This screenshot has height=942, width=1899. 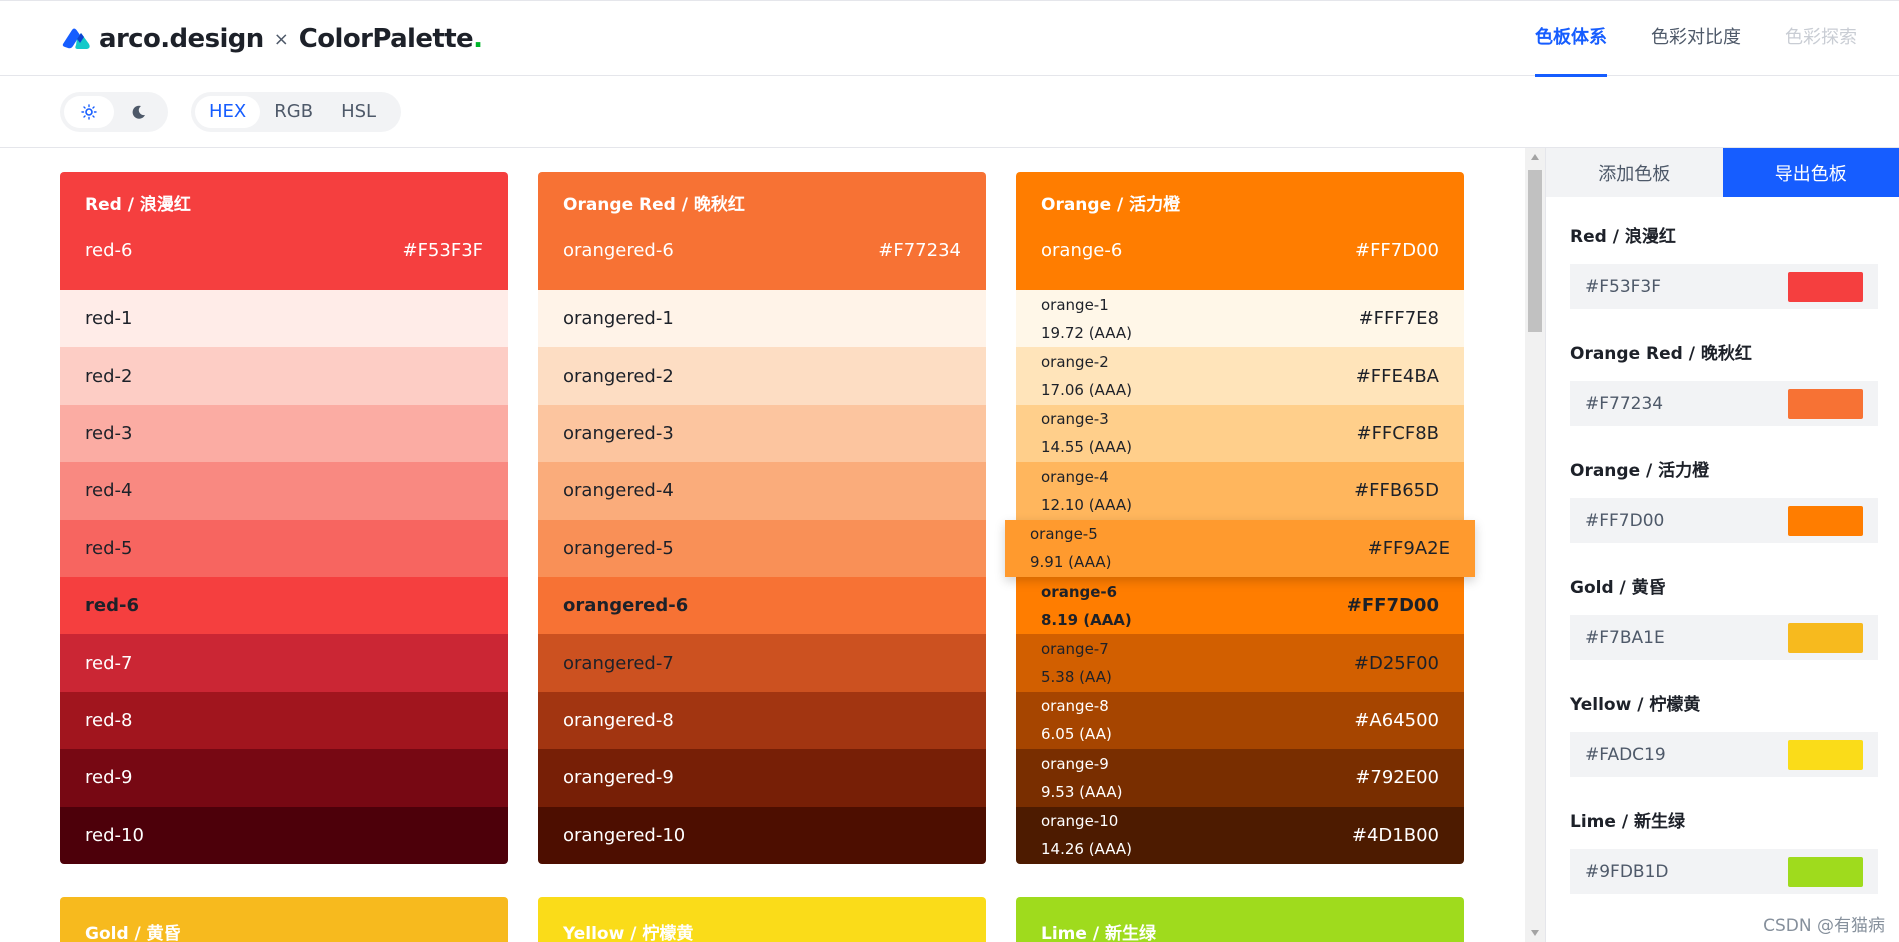 What do you see at coordinates (1724, 520) in the screenshot?
I see `export-color-field: #FF7D00` at bounding box center [1724, 520].